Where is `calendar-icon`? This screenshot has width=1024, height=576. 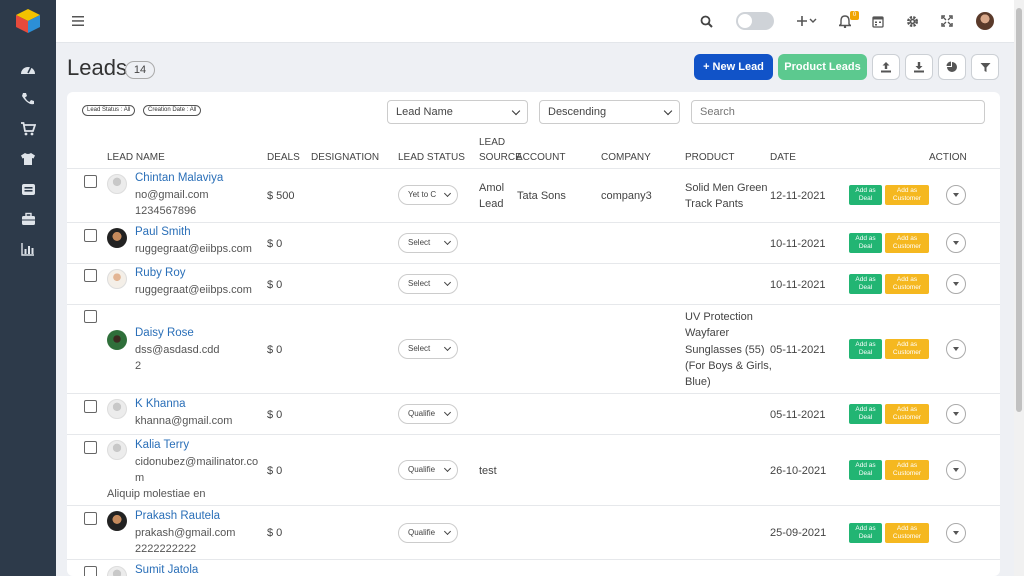 calendar-icon is located at coordinates (878, 21).